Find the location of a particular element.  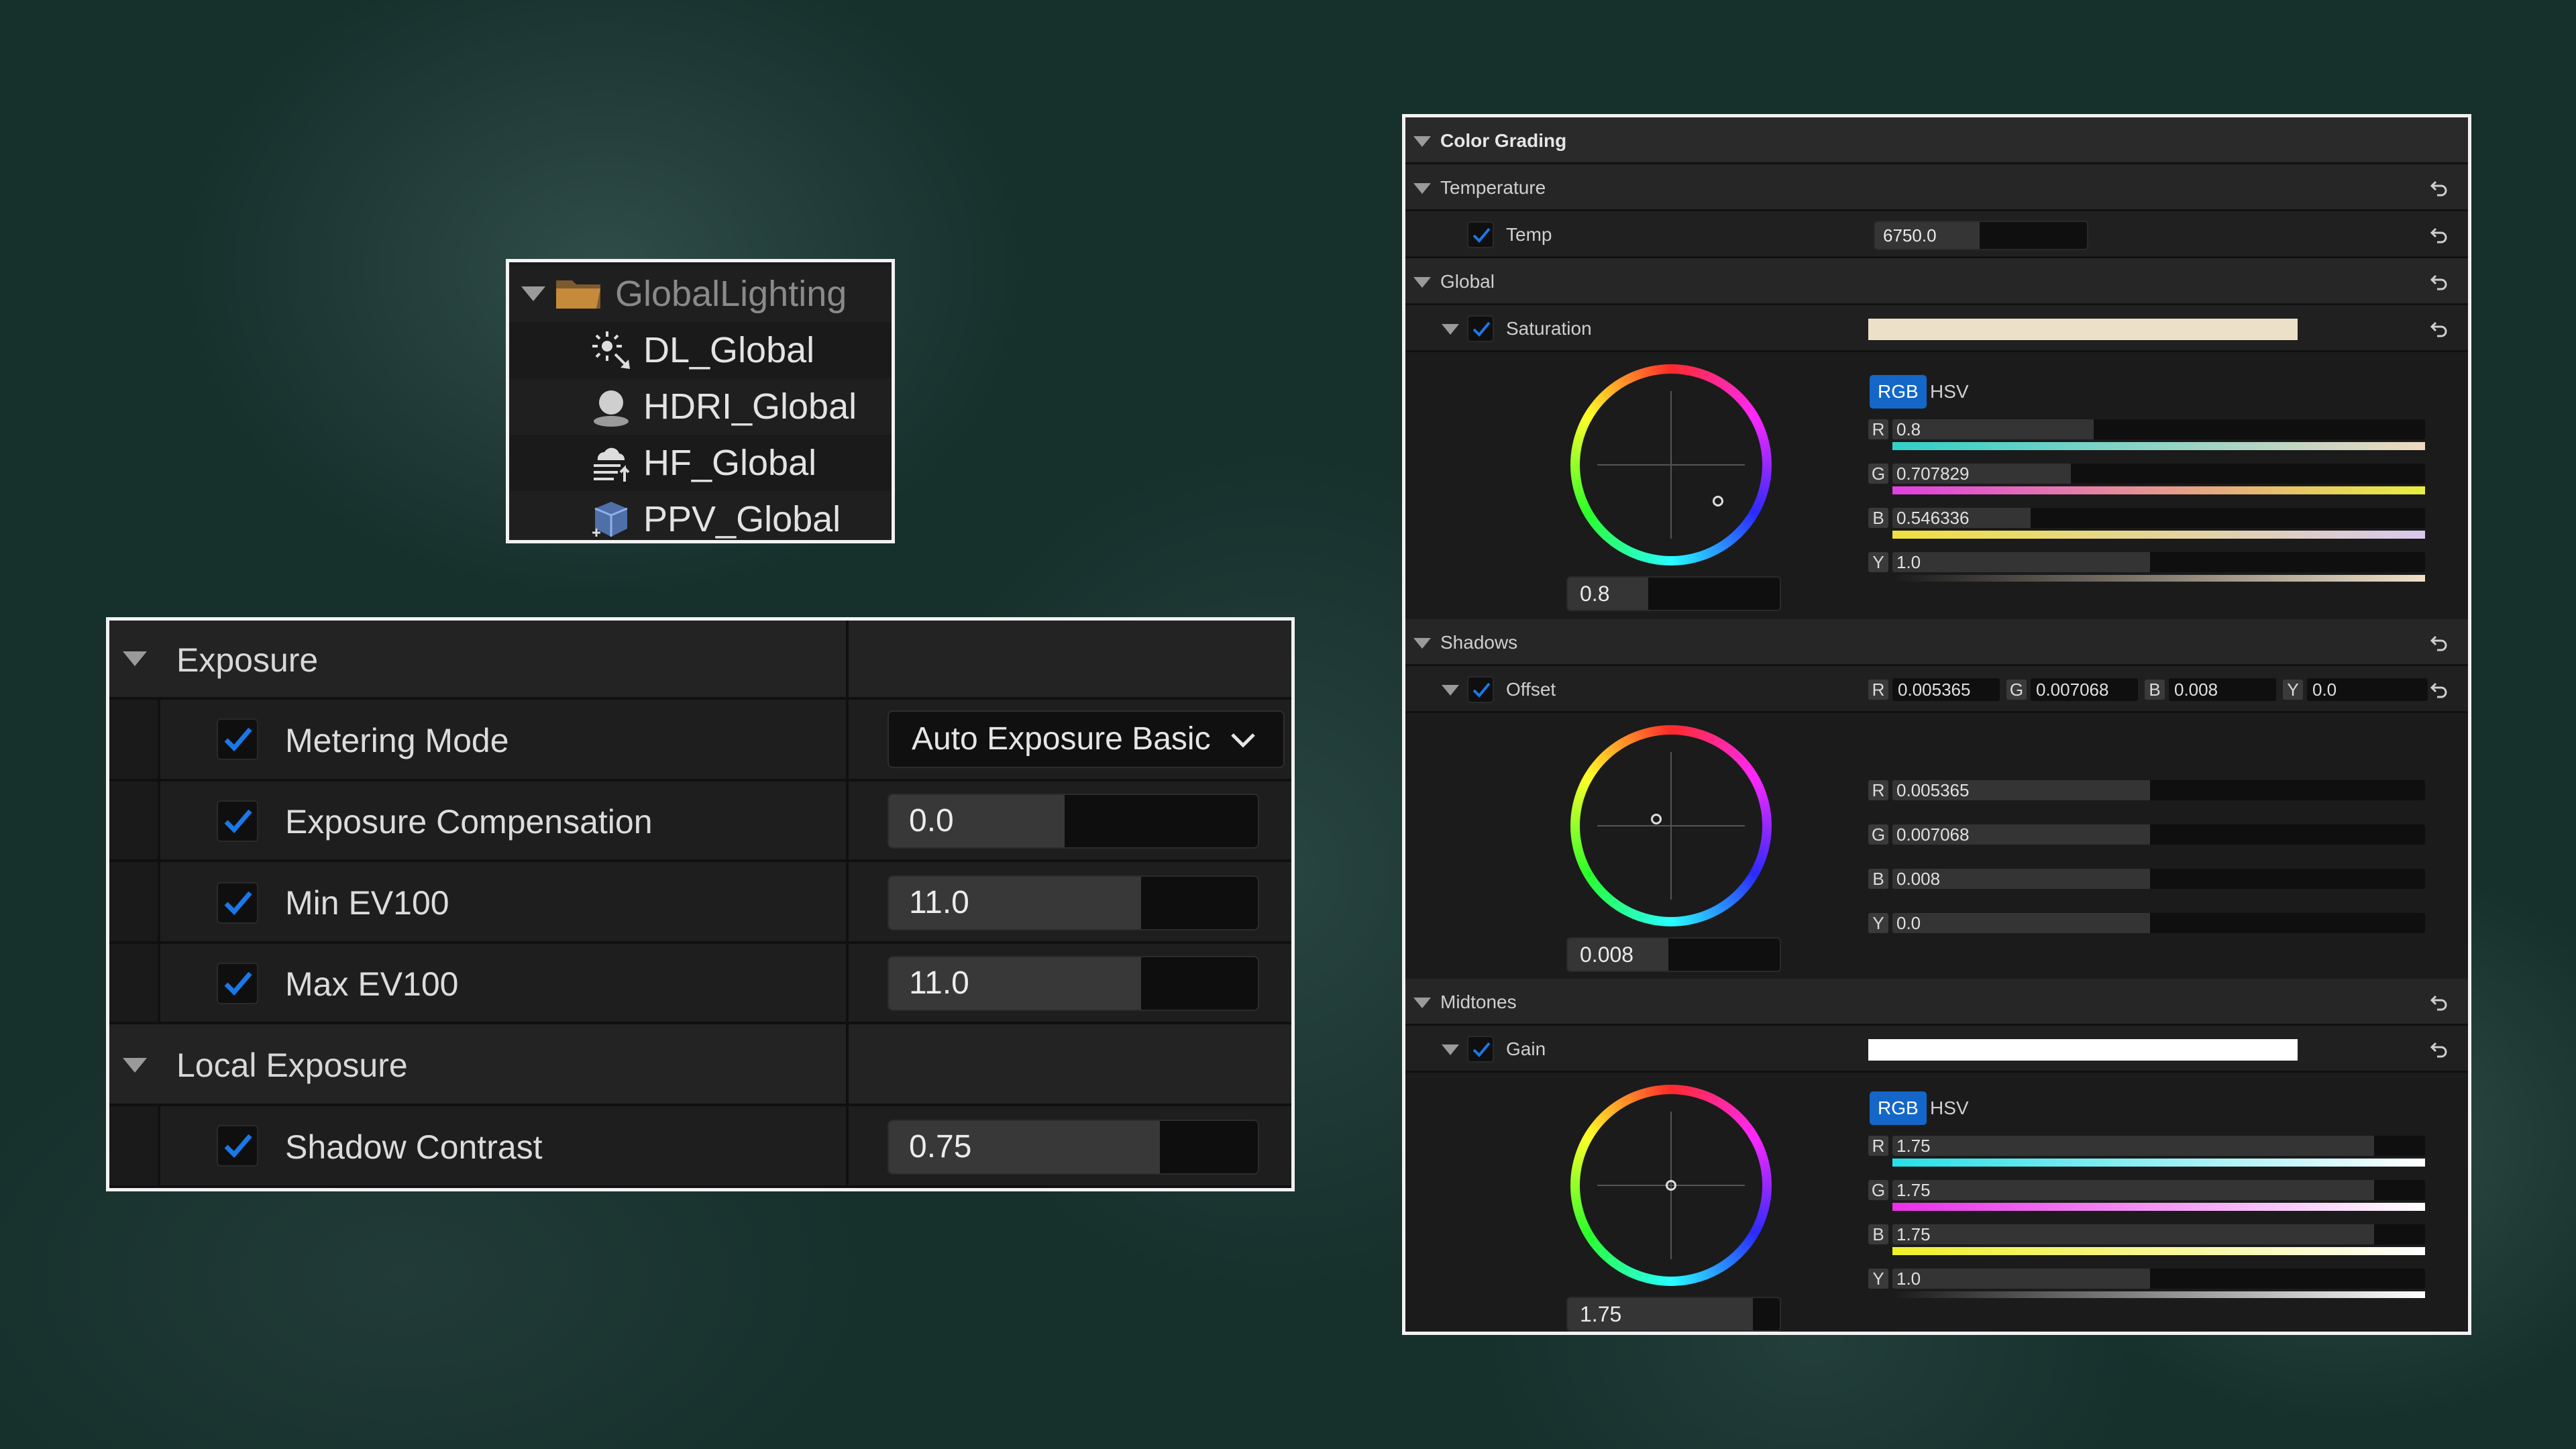

metering-mode-checkbox is located at coordinates (237, 739).